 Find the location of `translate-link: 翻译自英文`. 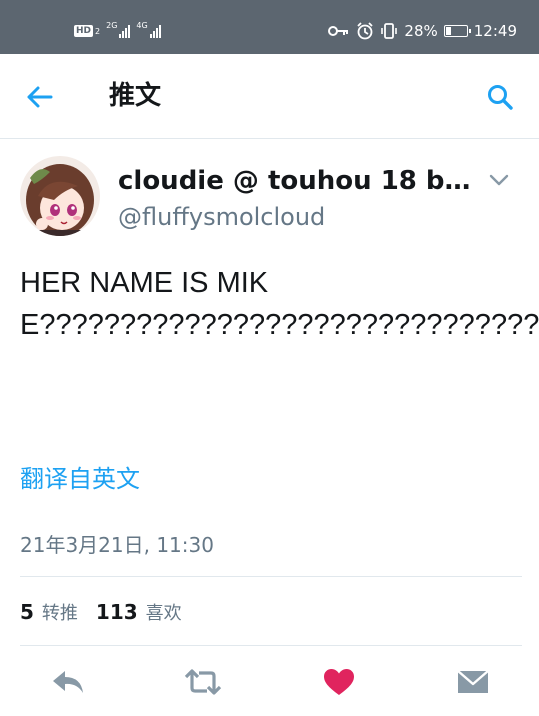

translate-link: 翻译自英文 is located at coordinates (80, 479).